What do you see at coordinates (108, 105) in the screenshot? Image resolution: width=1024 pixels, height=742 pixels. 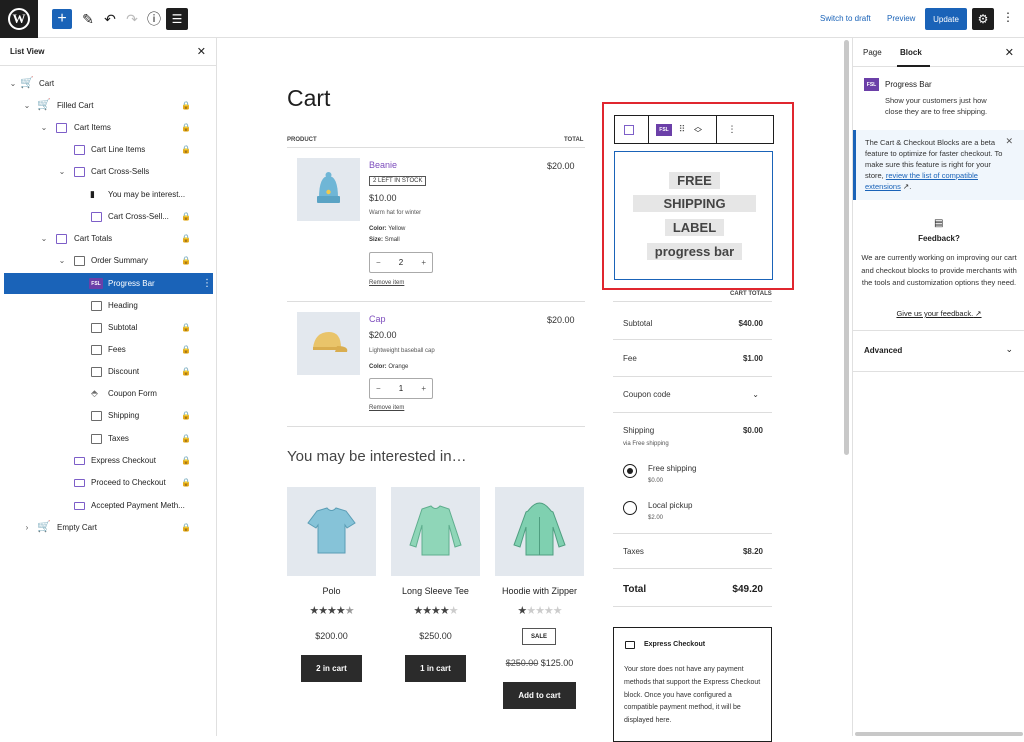 I see `list-item-filled-cart: ⌄ 🛒 Filled Cart 🔒` at bounding box center [108, 105].